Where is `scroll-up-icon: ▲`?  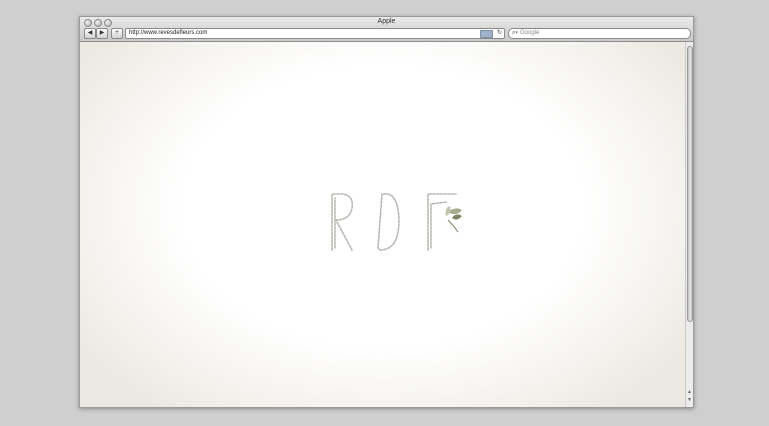
scroll-up-icon: ▲ is located at coordinates (689, 392).